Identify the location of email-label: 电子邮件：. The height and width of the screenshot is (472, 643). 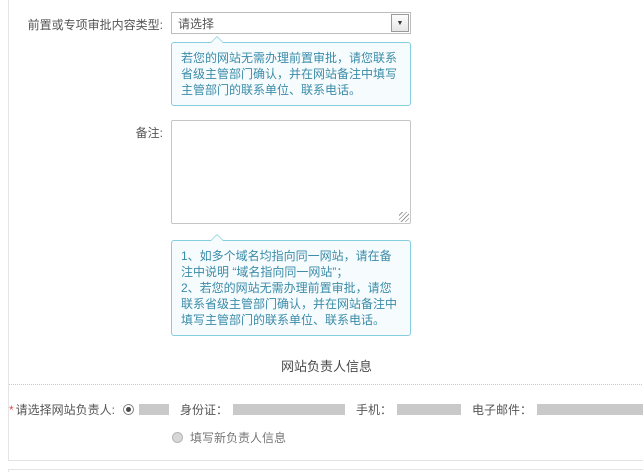
(502, 410).